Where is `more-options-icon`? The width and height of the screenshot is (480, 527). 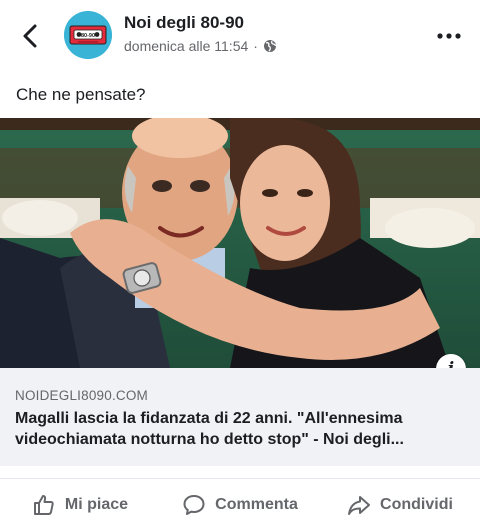 more-options-icon is located at coordinates (449, 36).